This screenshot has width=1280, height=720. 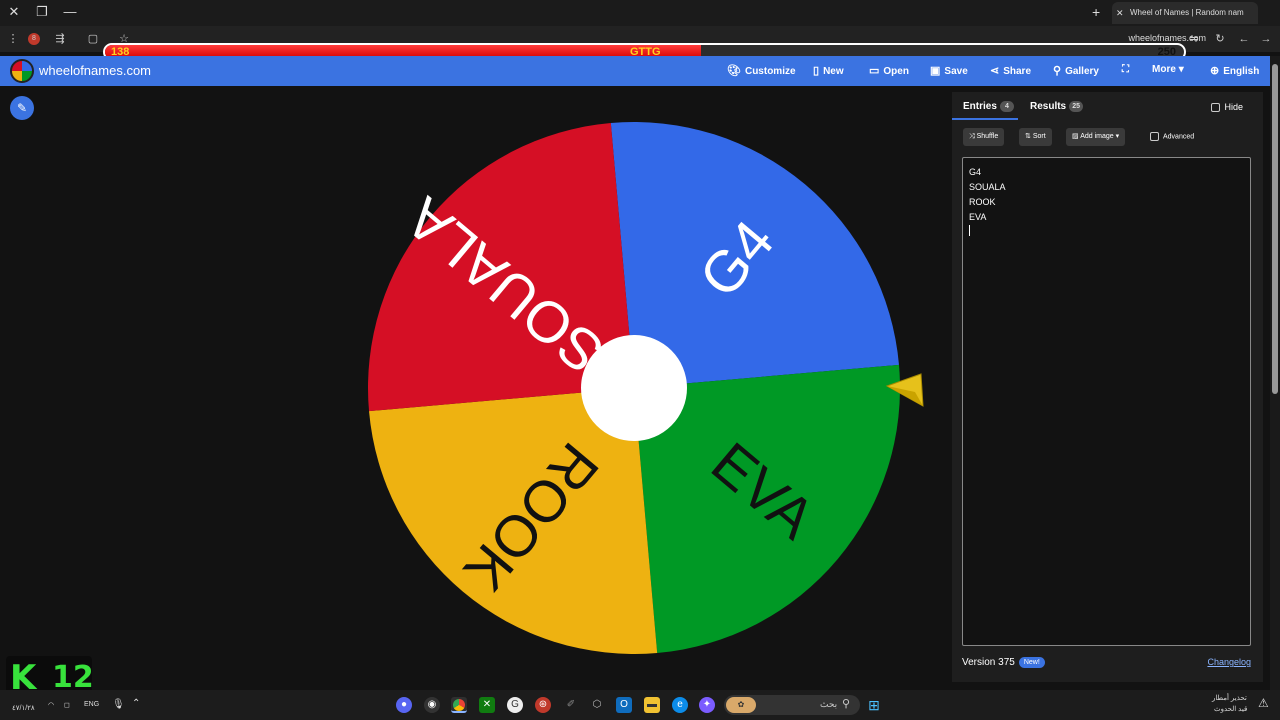 I want to click on tab-title: Wheel of Names | Random nam, so click(x=1187, y=12).